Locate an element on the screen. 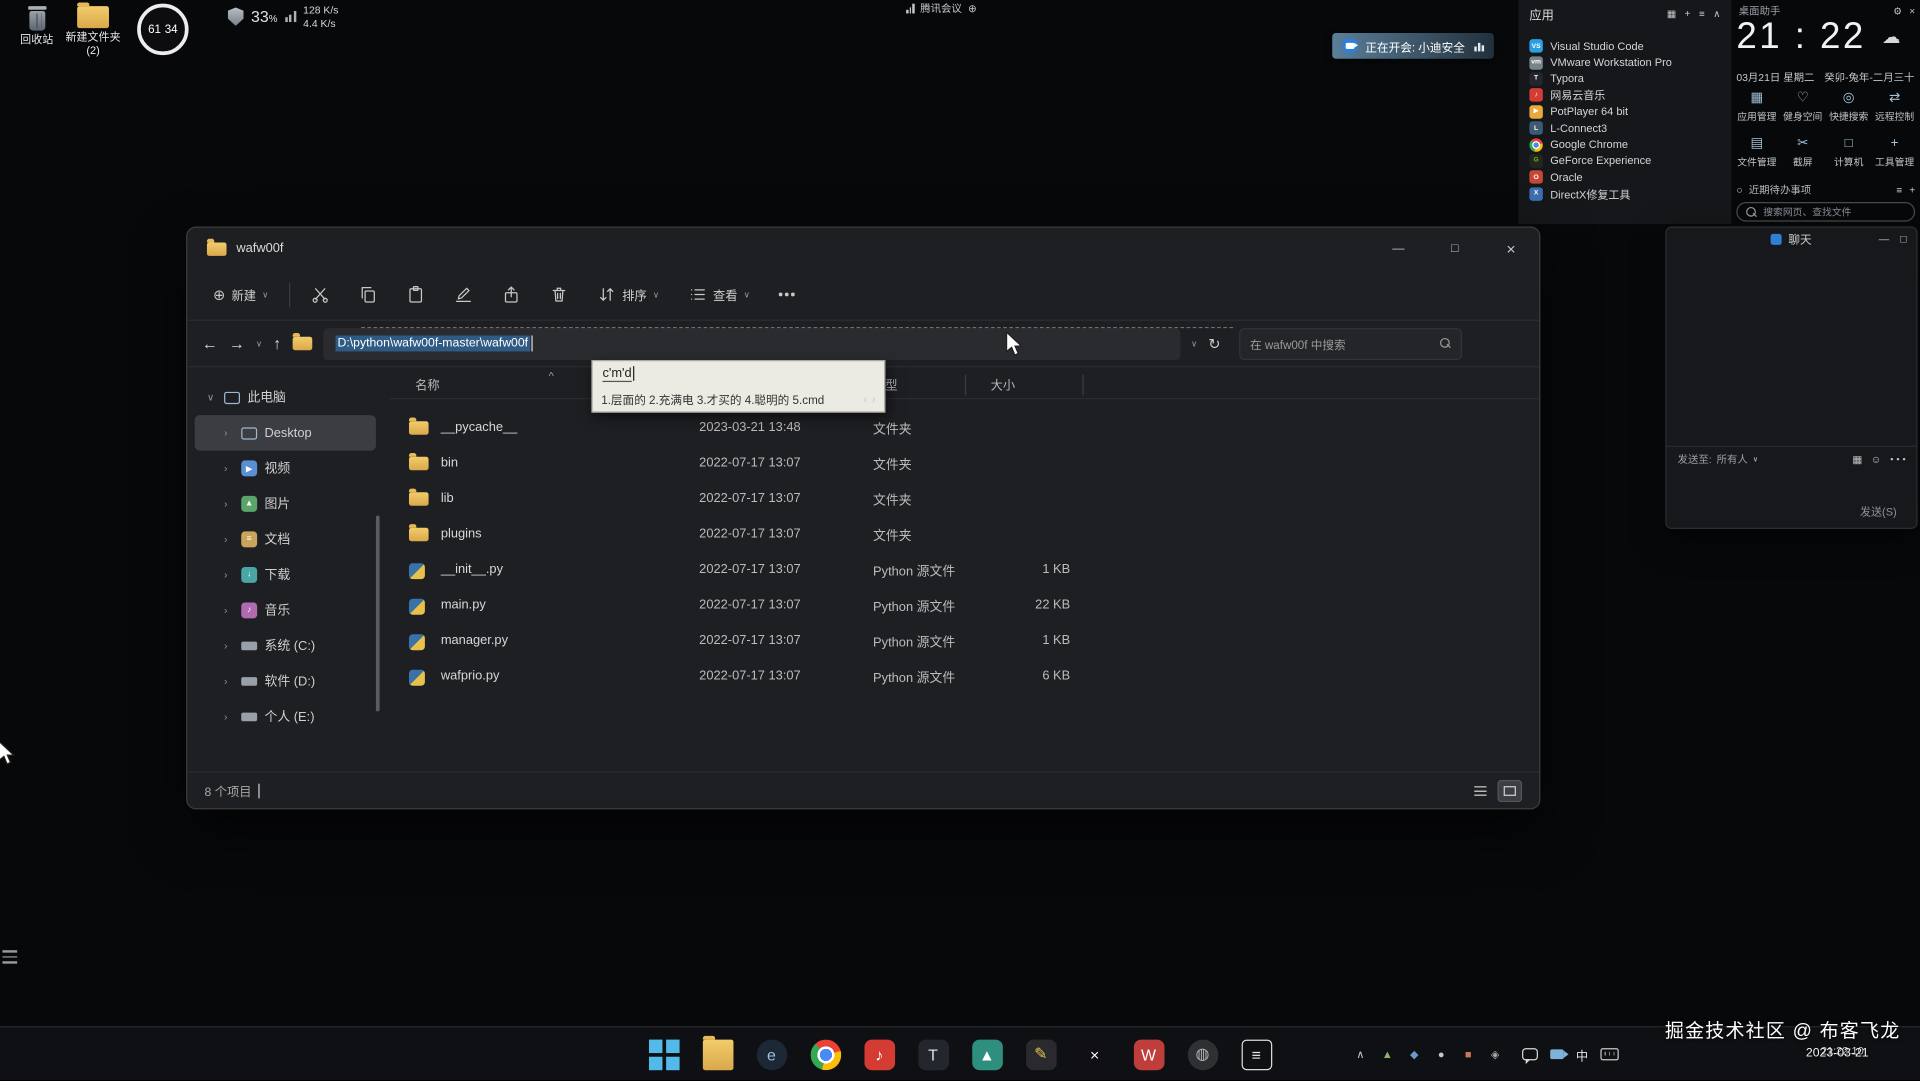 The width and height of the screenshot is (1920, 1081). nav-item: › ▶ 视频 is located at coordinates (285, 469).